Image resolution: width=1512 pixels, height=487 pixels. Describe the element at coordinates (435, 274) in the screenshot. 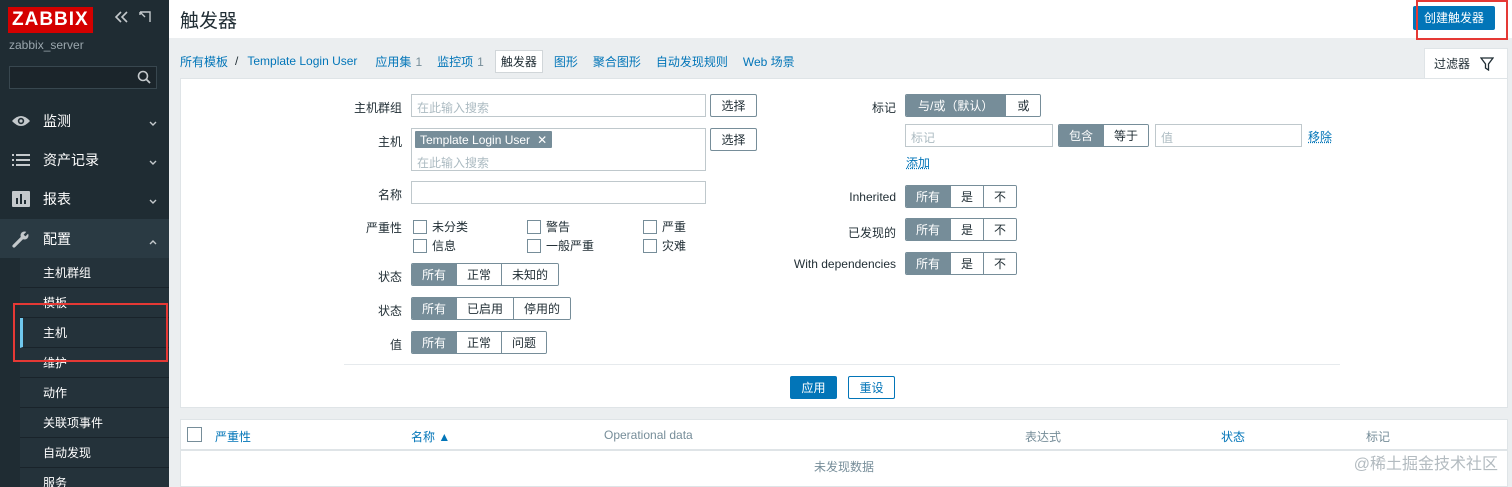

I see `state-all: 所有` at that location.